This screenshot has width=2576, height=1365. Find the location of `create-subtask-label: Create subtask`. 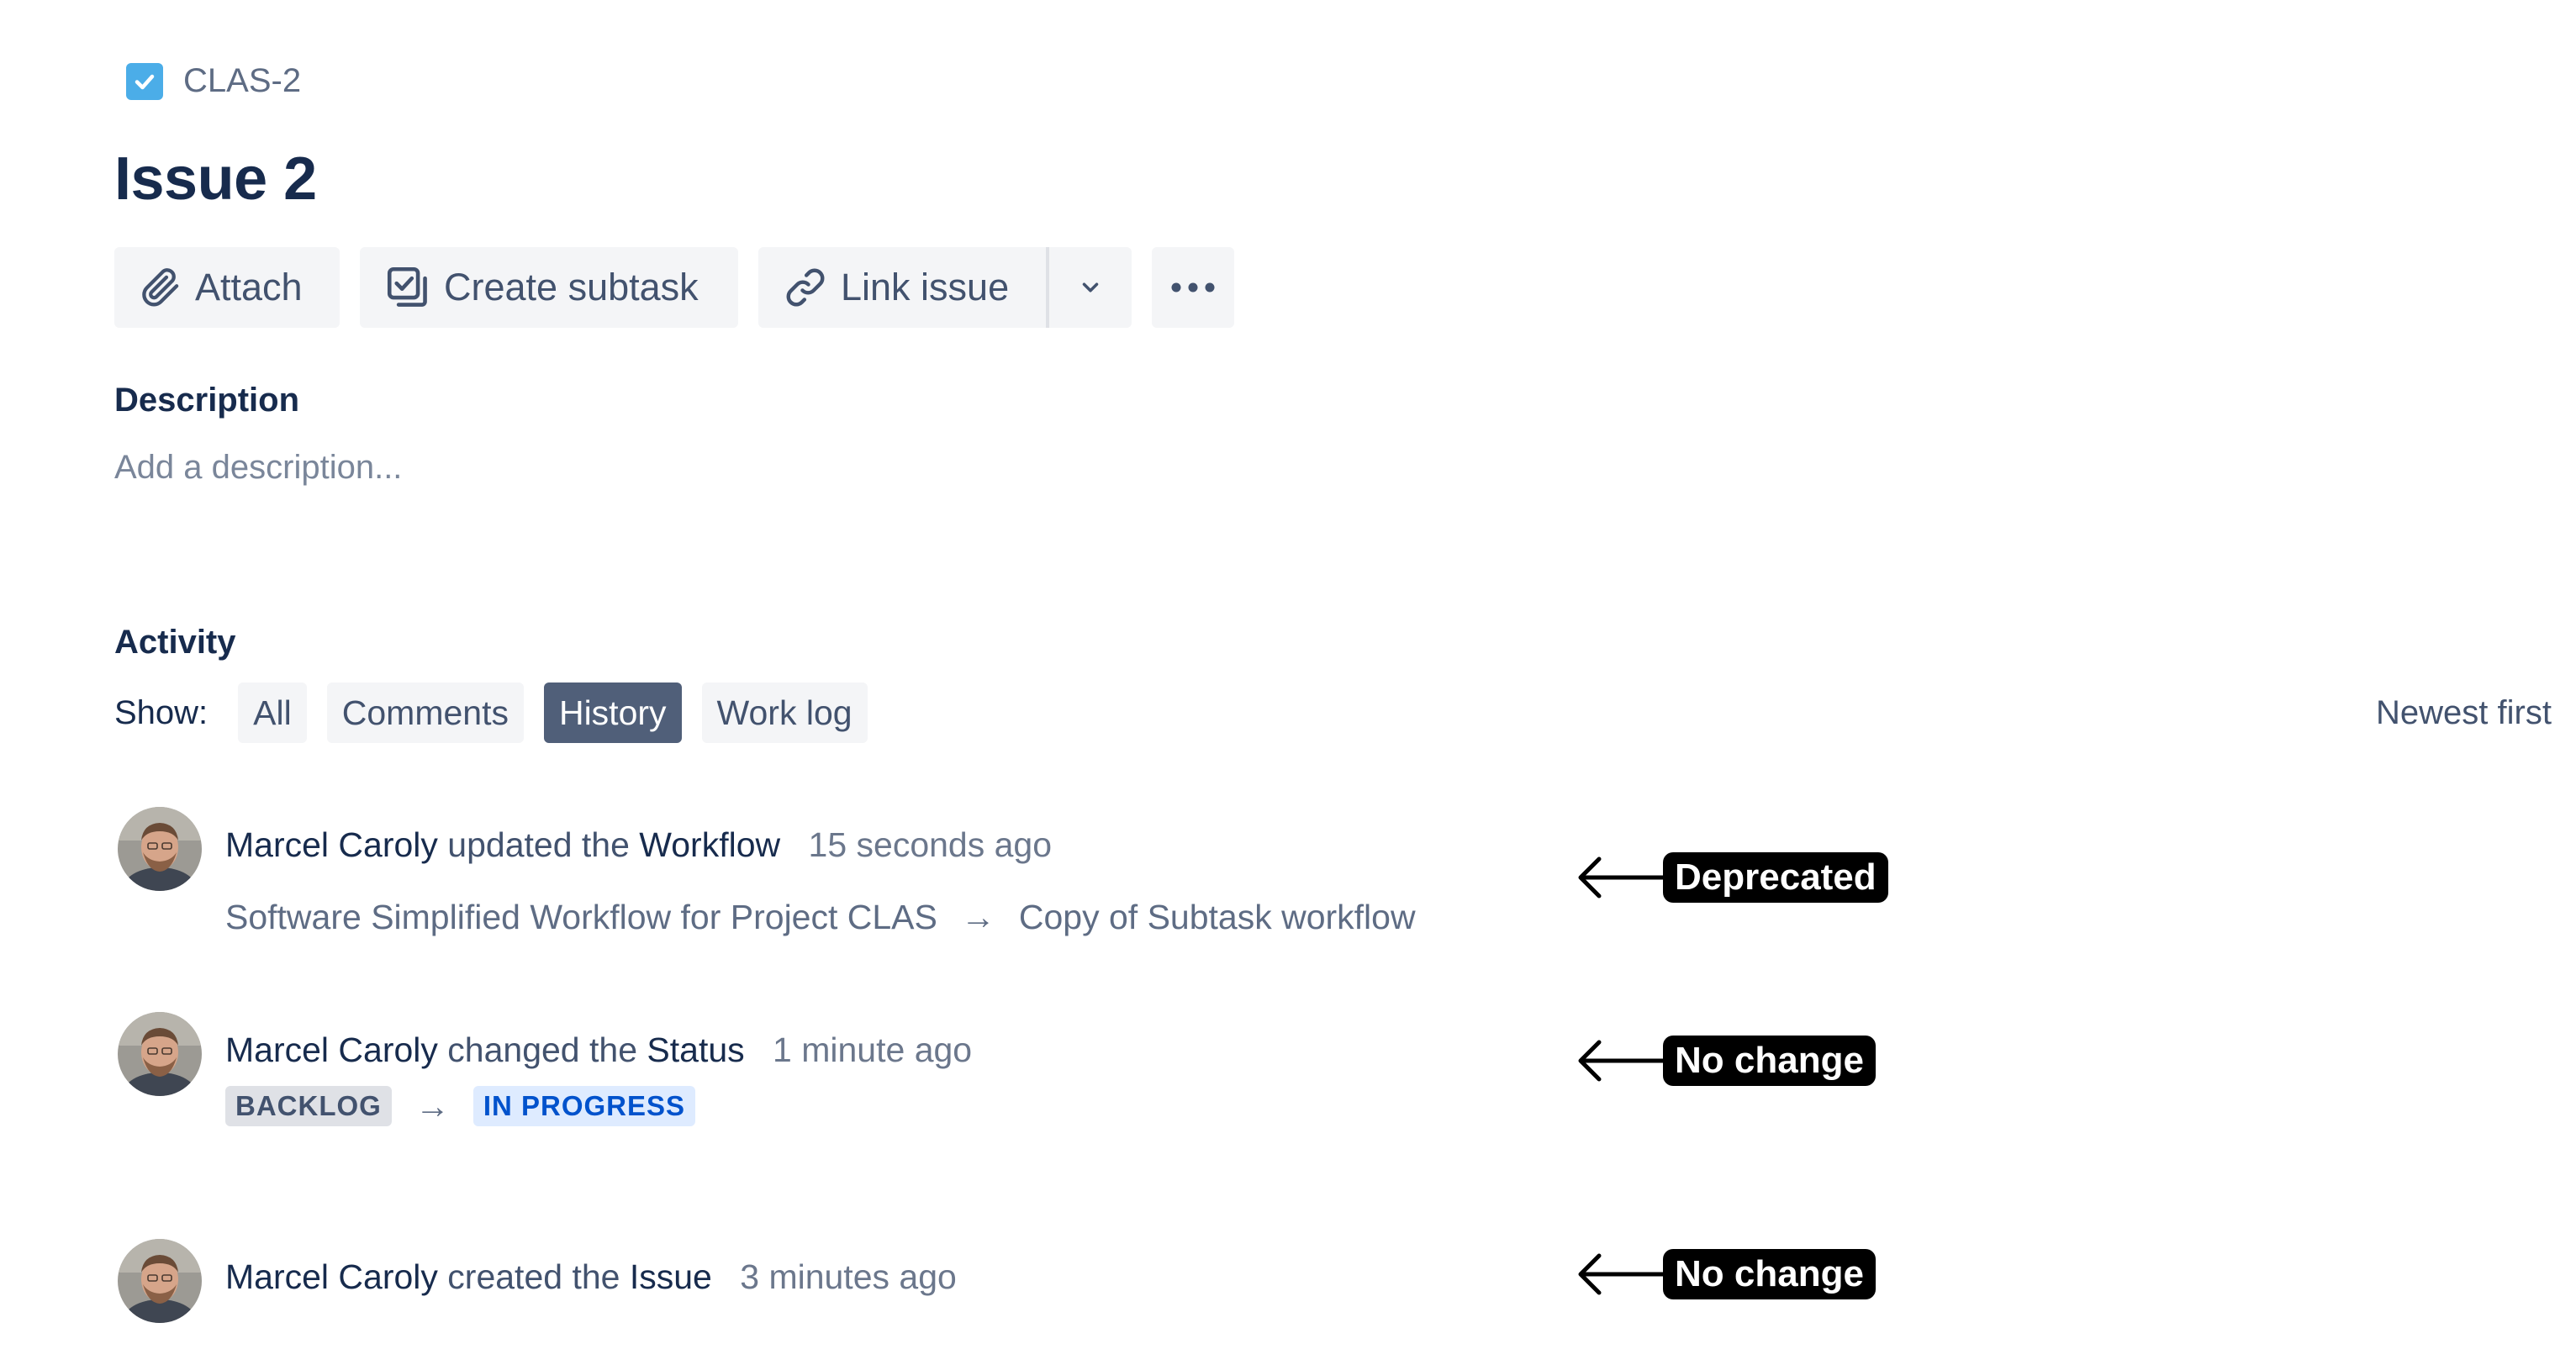

create-subtask-label: Create subtask is located at coordinates (571, 287).